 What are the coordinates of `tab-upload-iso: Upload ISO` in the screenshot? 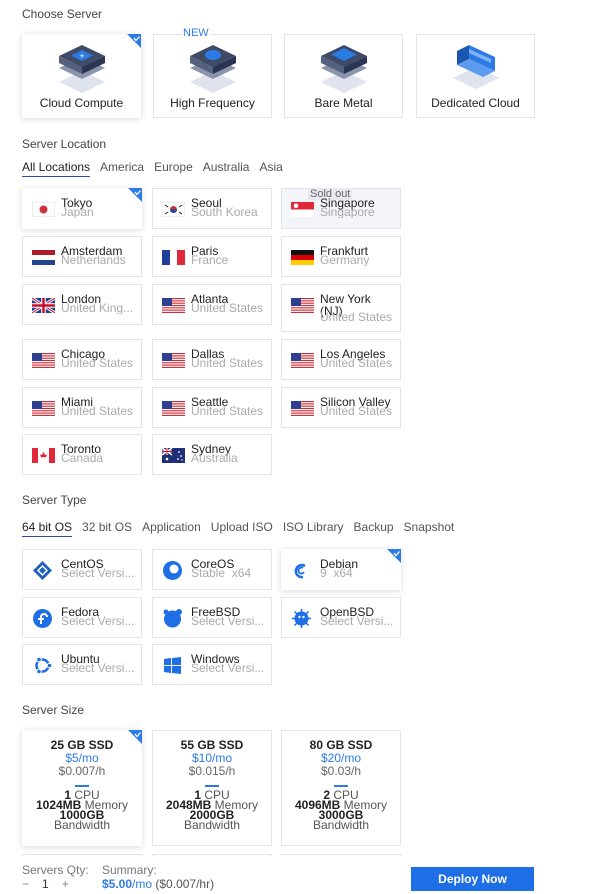 It's located at (242, 528).